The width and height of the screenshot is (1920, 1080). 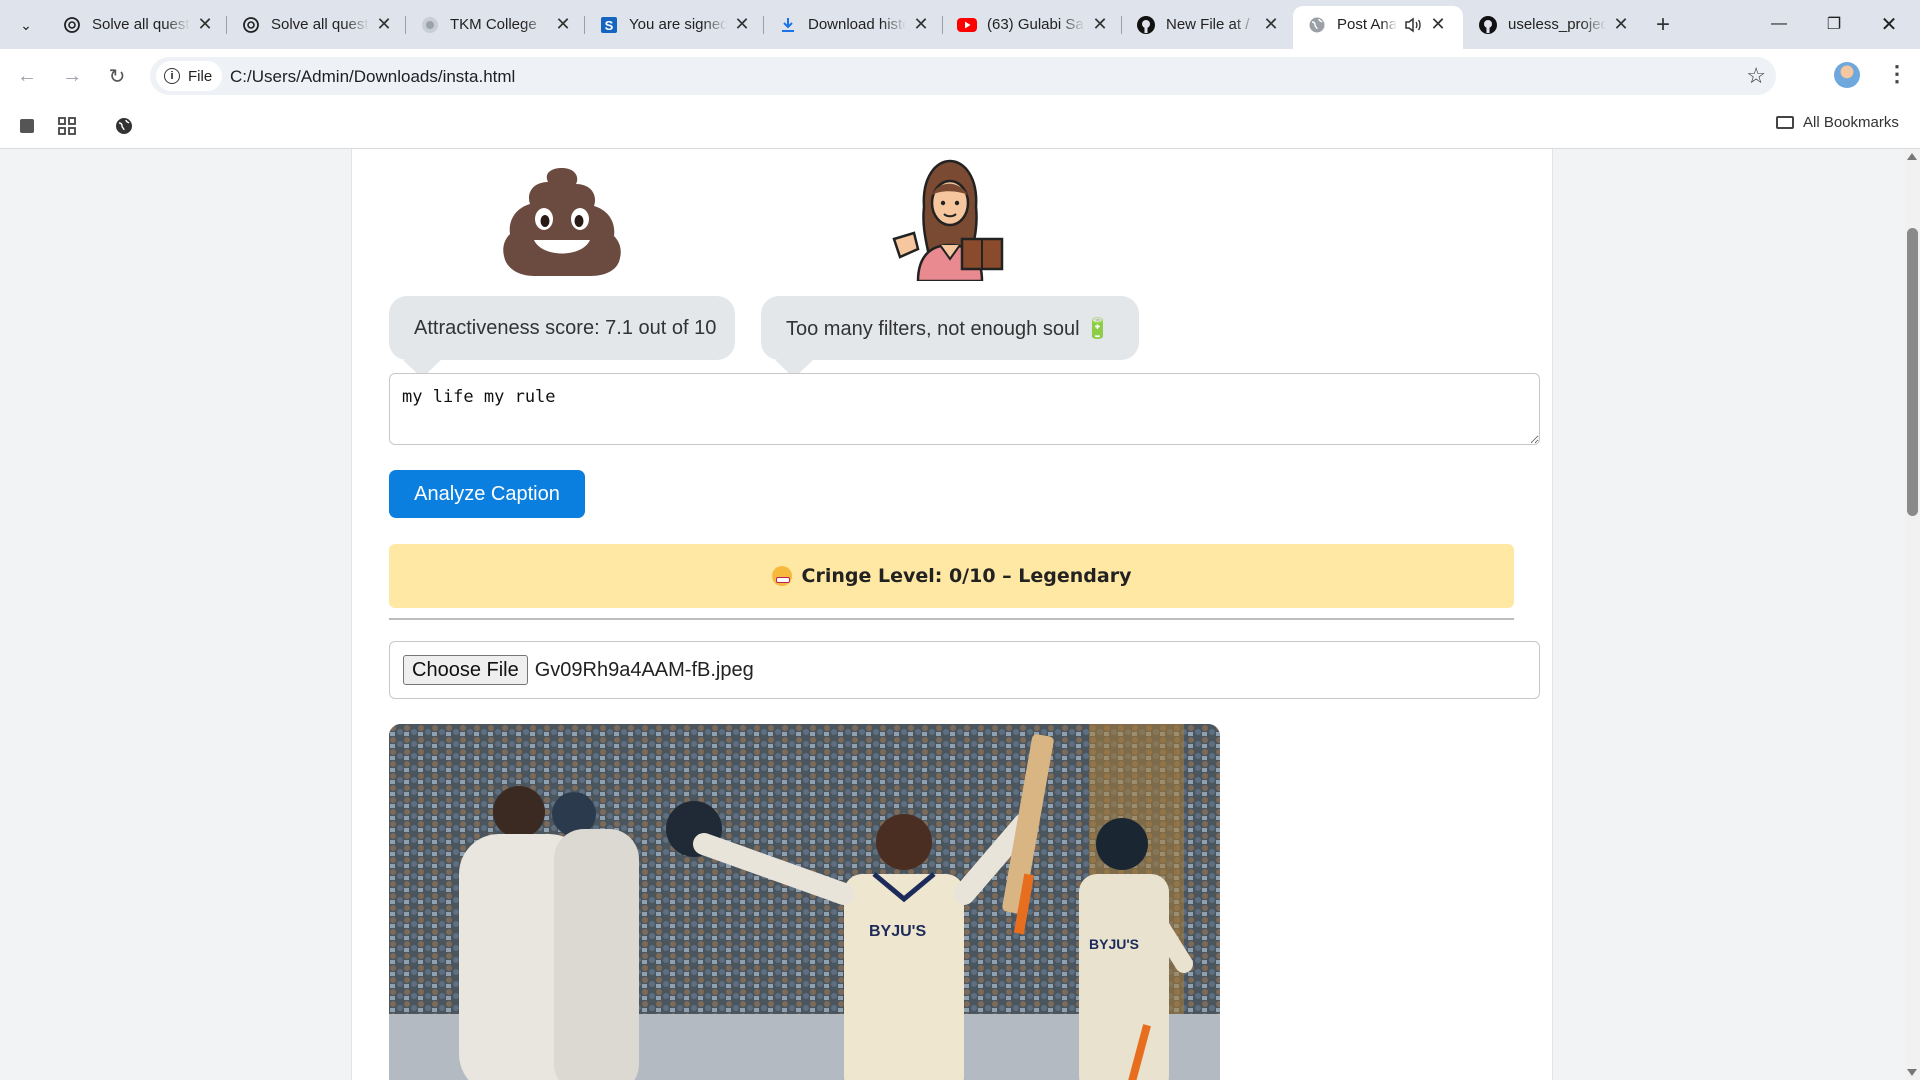 I want to click on selected-file-name: Gv09Rh9a4AAM-fB.jpeg, so click(x=644, y=669).